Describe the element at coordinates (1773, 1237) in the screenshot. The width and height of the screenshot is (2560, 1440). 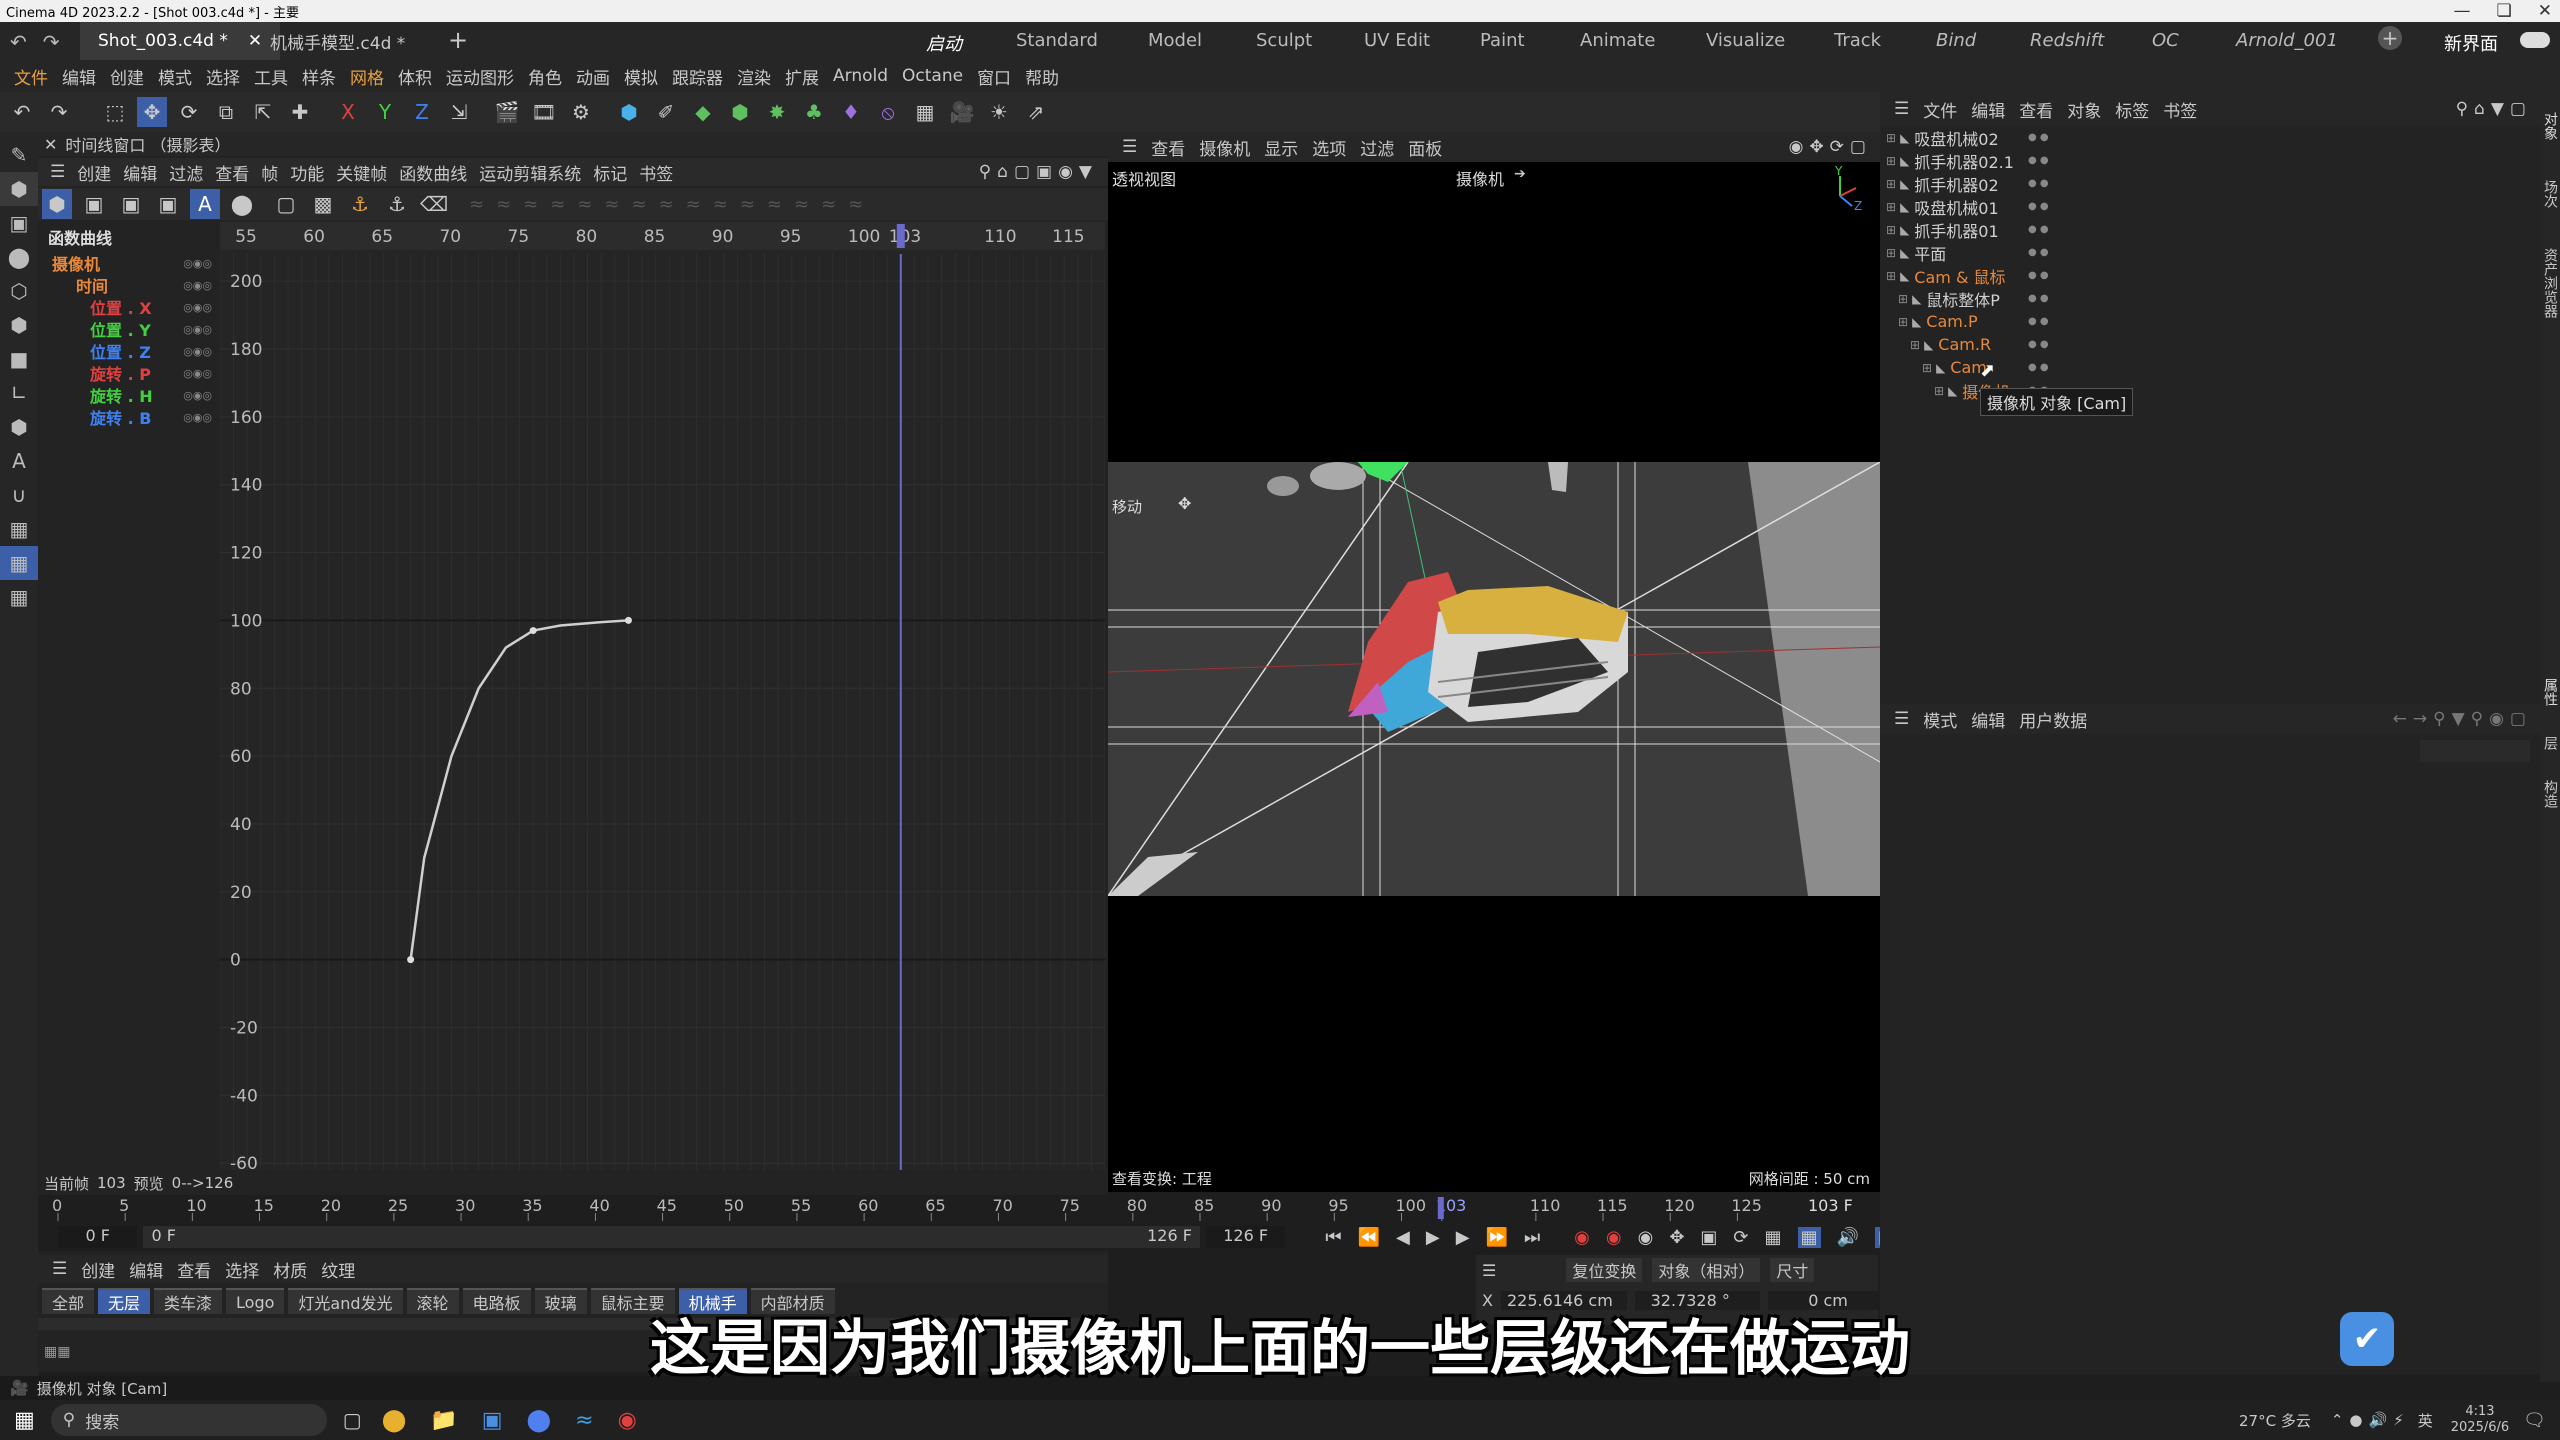
I see `key-param-icon: ▦` at that location.